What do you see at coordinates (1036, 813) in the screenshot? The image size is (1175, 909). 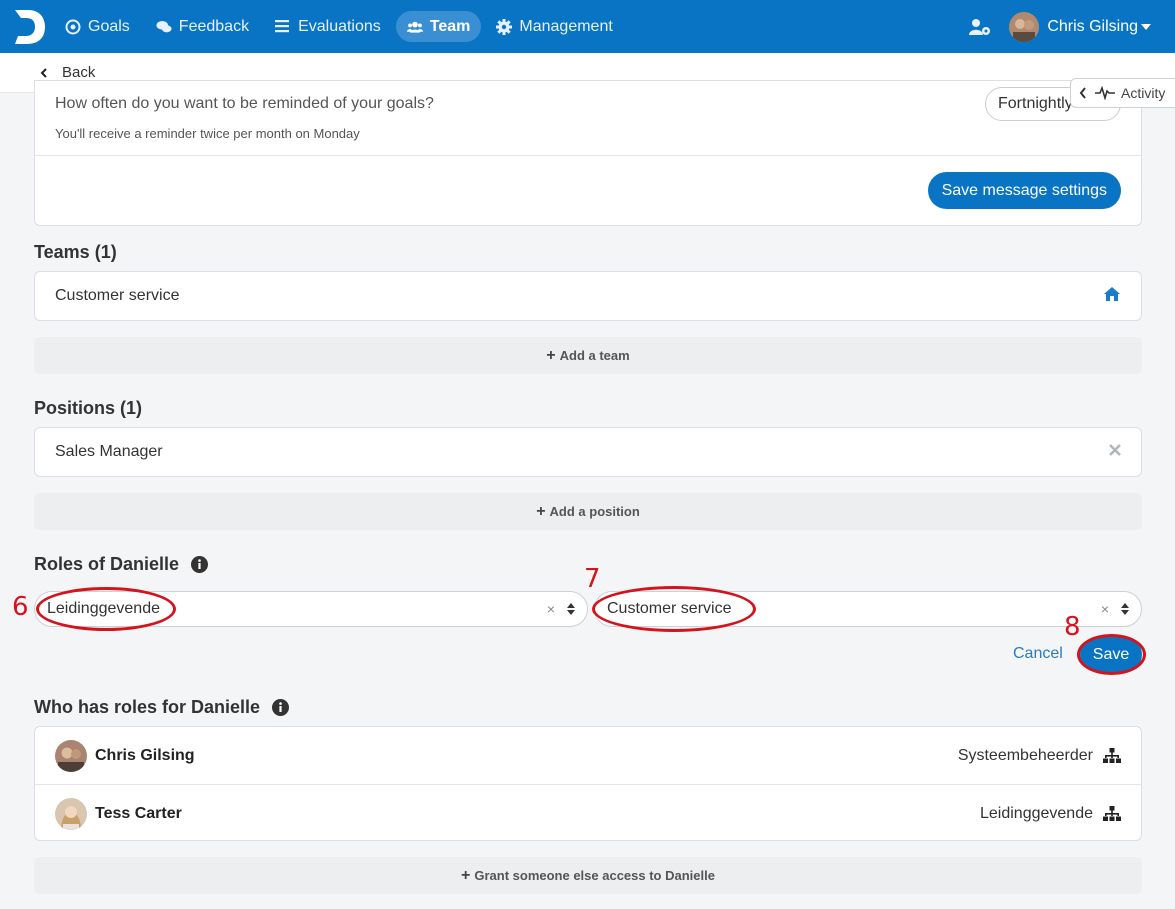 I see `person-role: Leidinggevende` at bounding box center [1036, 813].